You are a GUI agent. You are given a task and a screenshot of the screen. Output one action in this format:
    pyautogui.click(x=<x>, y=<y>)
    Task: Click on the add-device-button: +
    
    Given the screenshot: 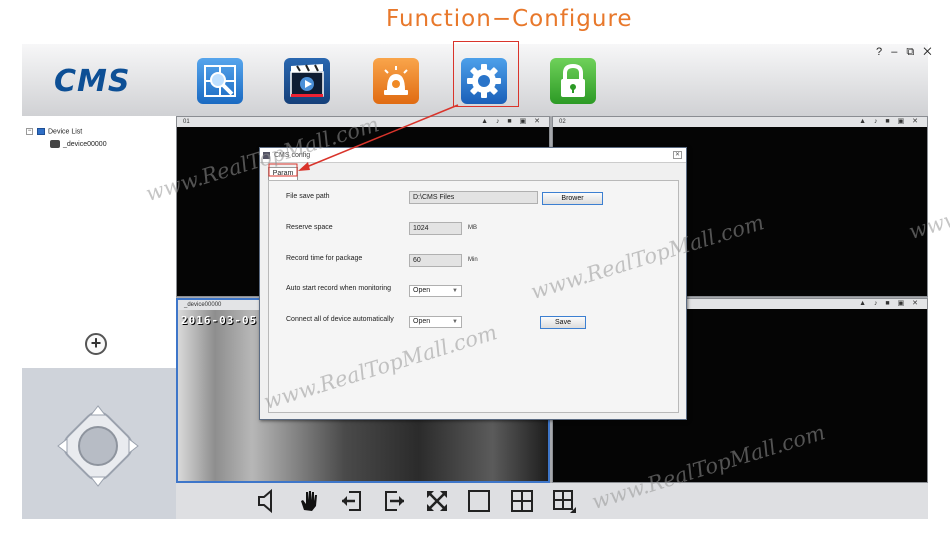 What is the action you would take?
    pyautogui.click(x=96, y=344)
    